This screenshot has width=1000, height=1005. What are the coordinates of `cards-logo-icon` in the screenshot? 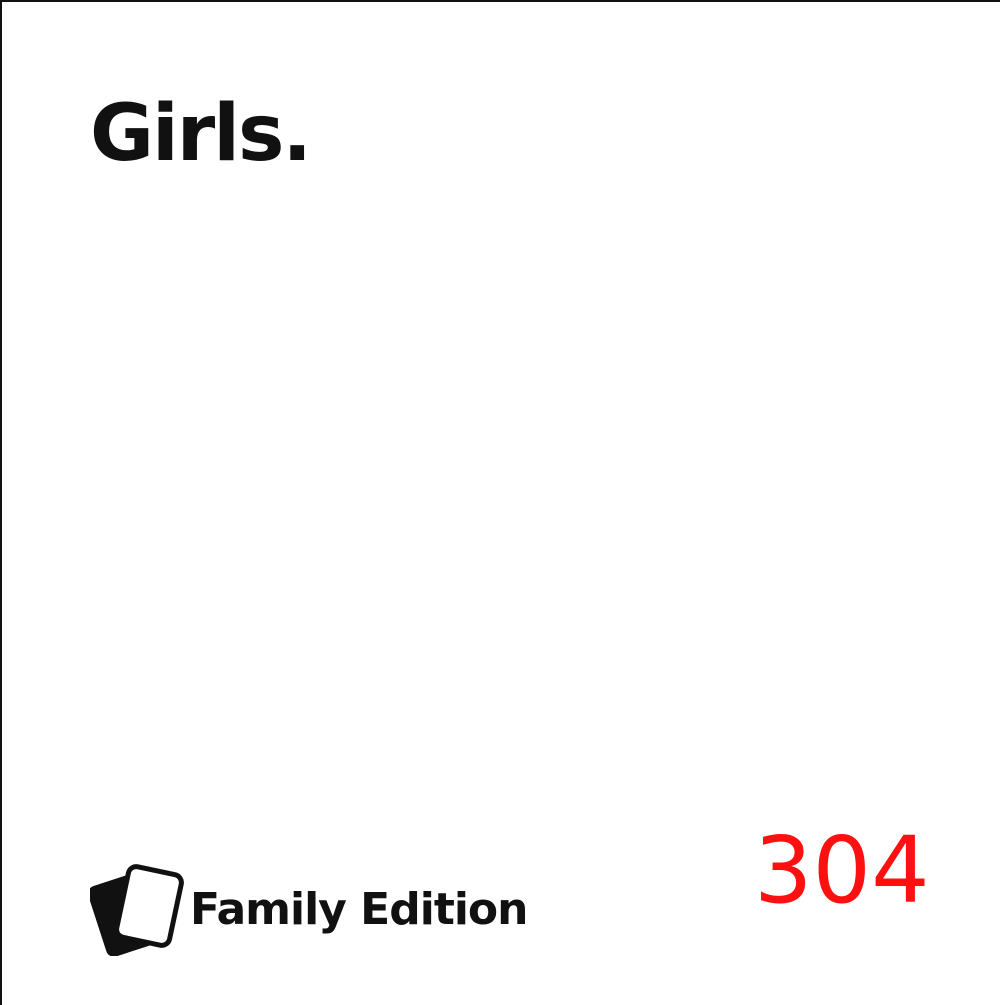 It's located at (137, 910).